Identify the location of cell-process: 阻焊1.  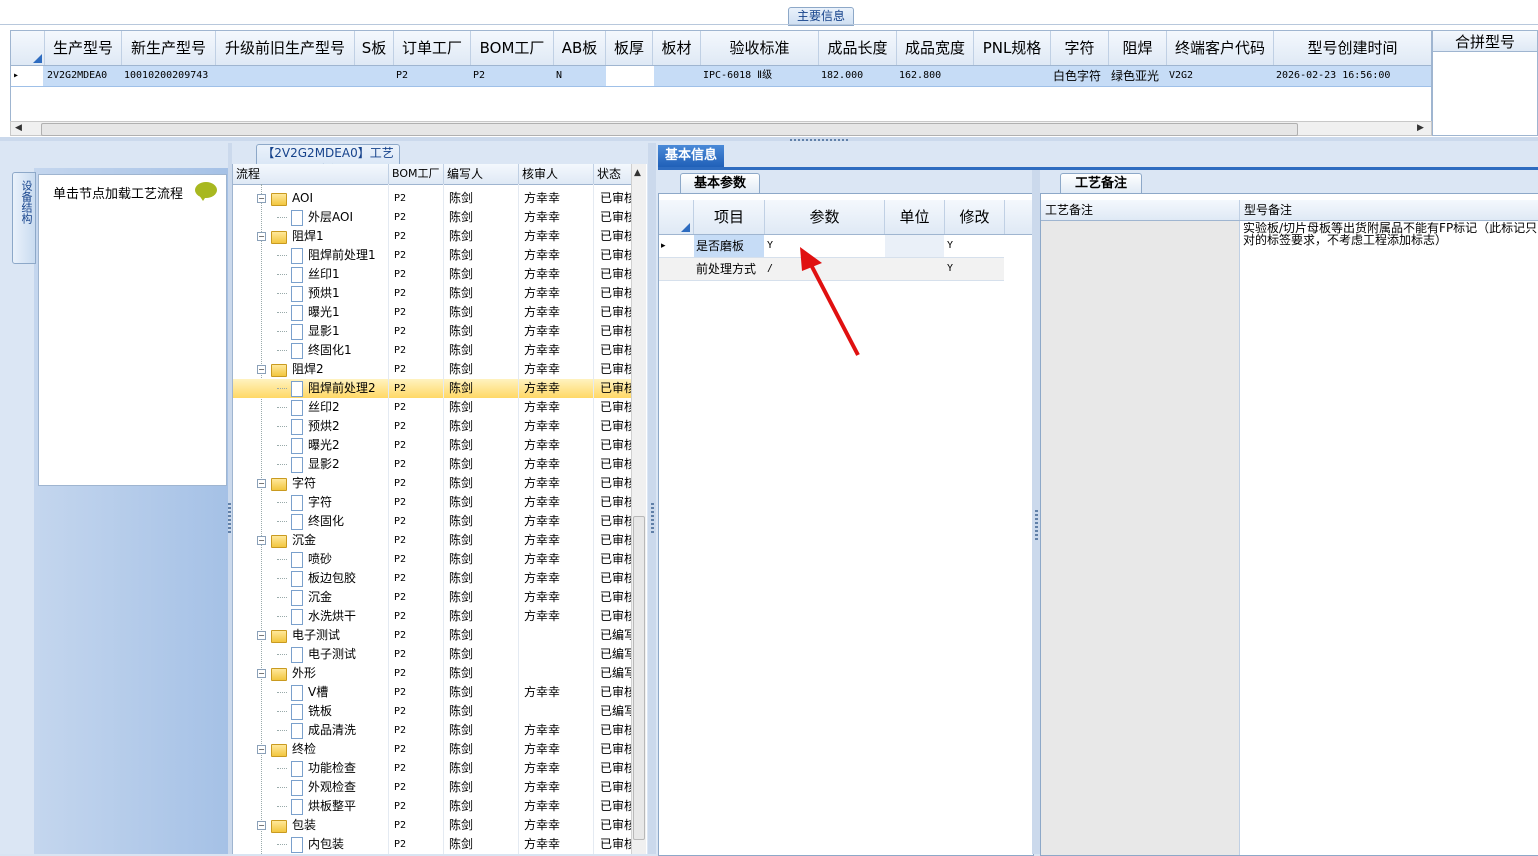
(339, 236).